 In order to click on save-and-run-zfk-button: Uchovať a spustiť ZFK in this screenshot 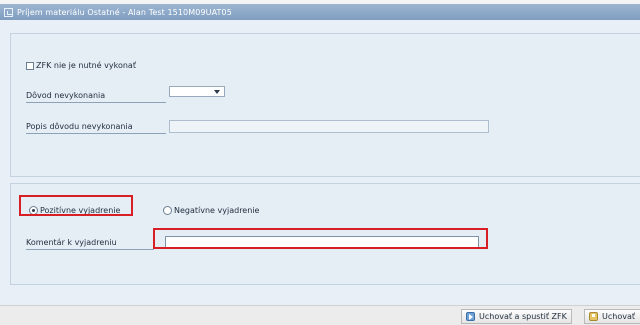, I will do `click(516, 316)`.